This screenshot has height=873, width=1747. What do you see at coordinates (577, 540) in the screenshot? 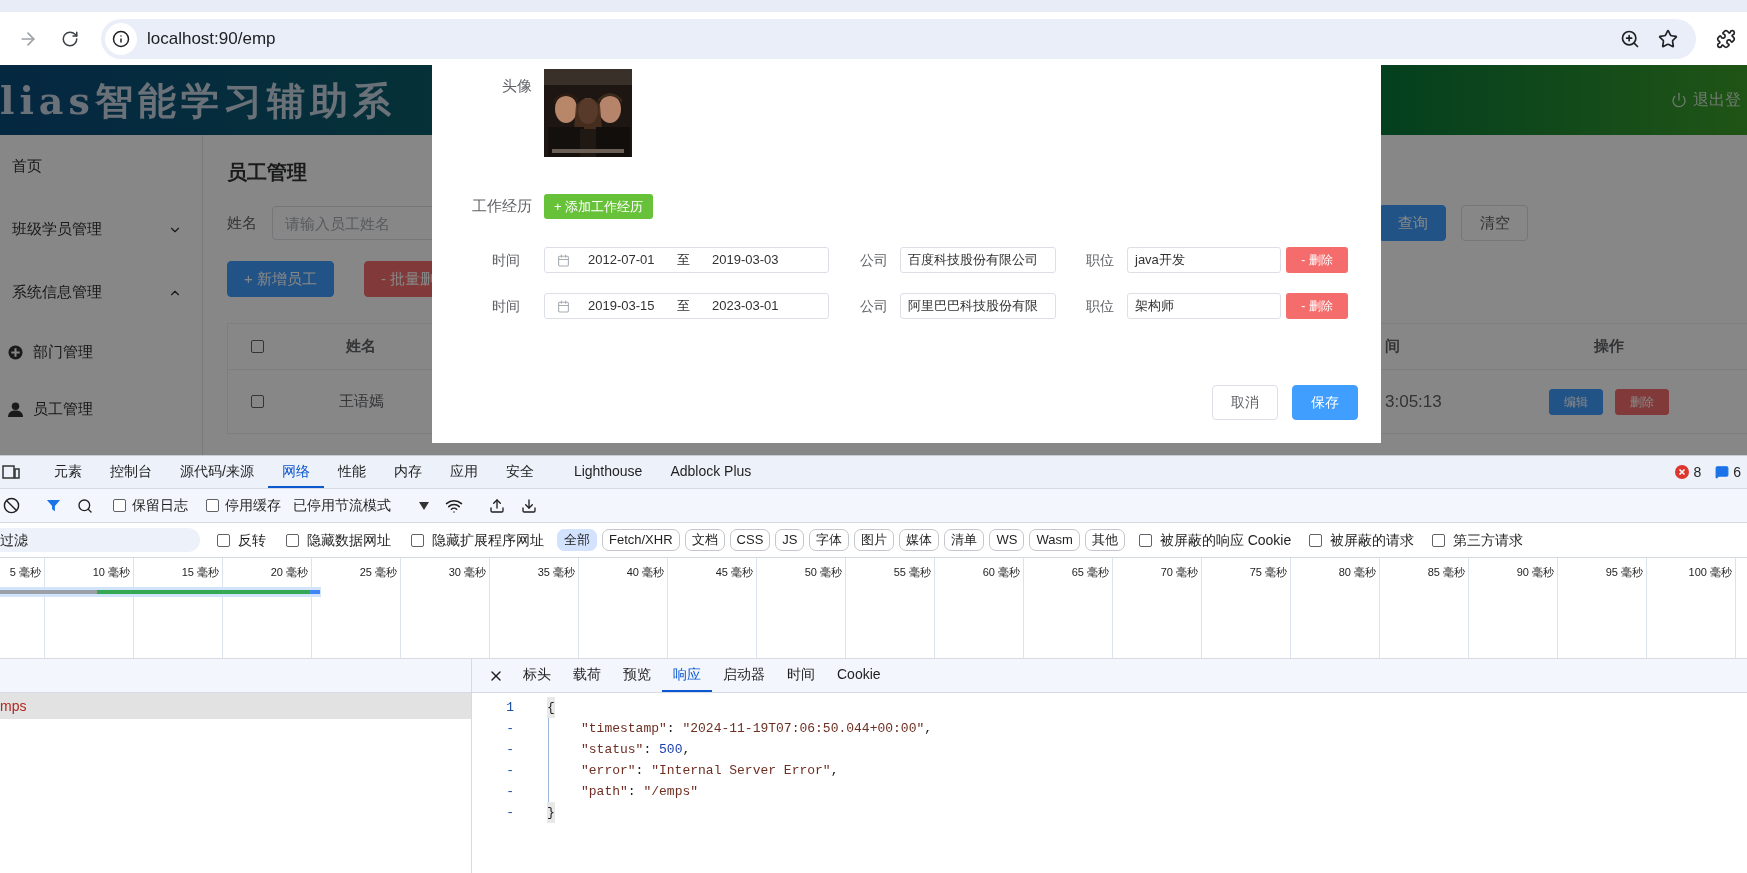
I see `type-filter-chip: 全部` at bounding box center [577, 540].